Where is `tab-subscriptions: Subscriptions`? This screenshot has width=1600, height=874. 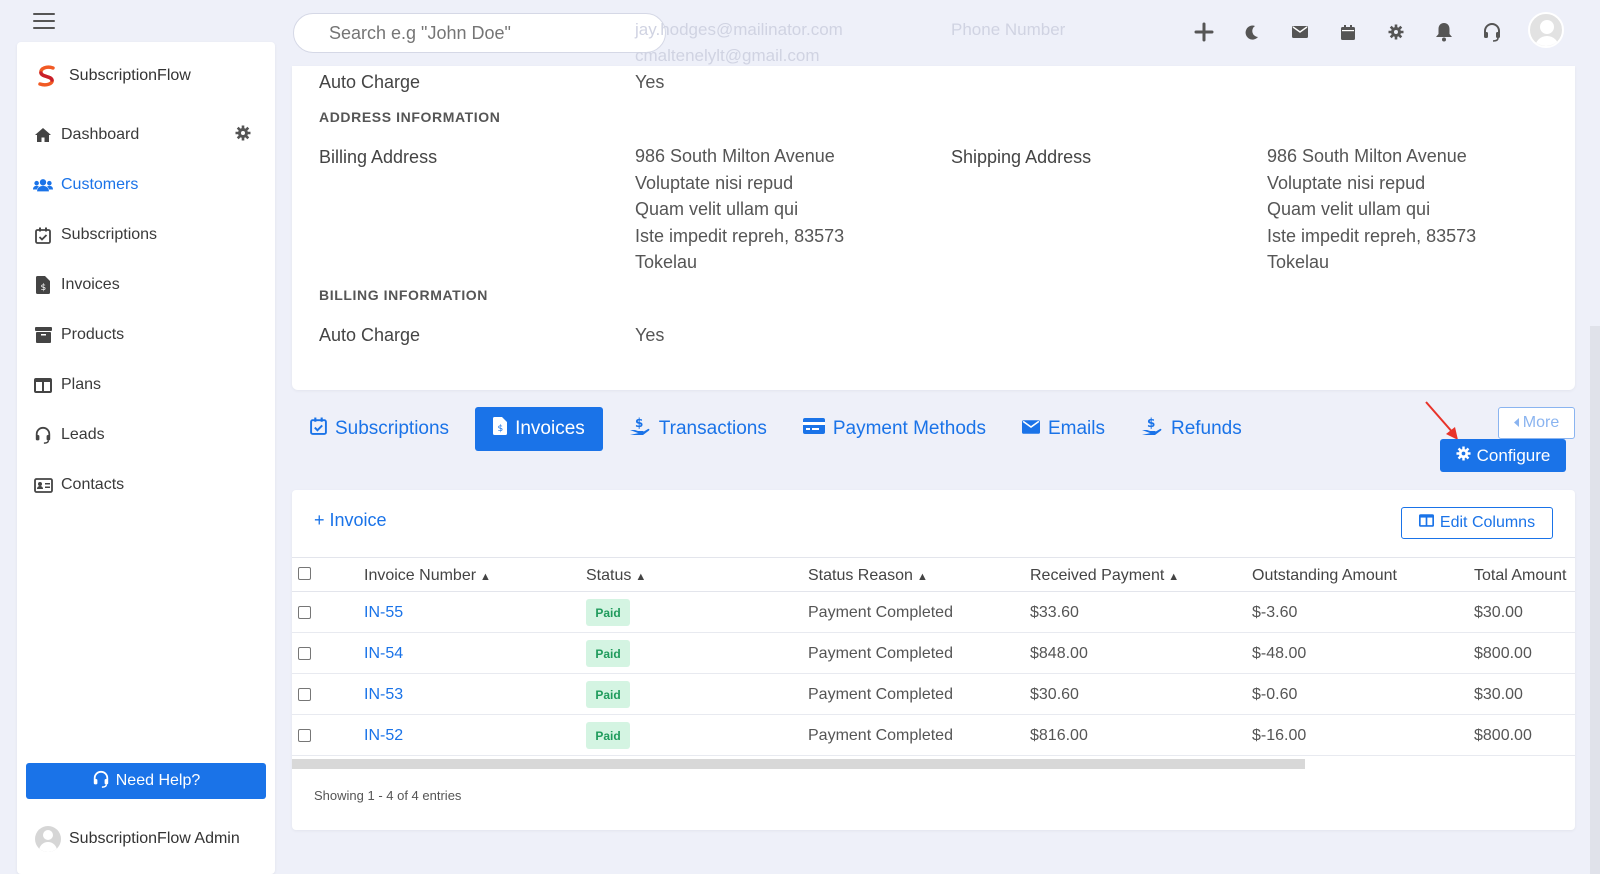
tab-subscriptions: Subscriptions is located at coordinates (379, 429).